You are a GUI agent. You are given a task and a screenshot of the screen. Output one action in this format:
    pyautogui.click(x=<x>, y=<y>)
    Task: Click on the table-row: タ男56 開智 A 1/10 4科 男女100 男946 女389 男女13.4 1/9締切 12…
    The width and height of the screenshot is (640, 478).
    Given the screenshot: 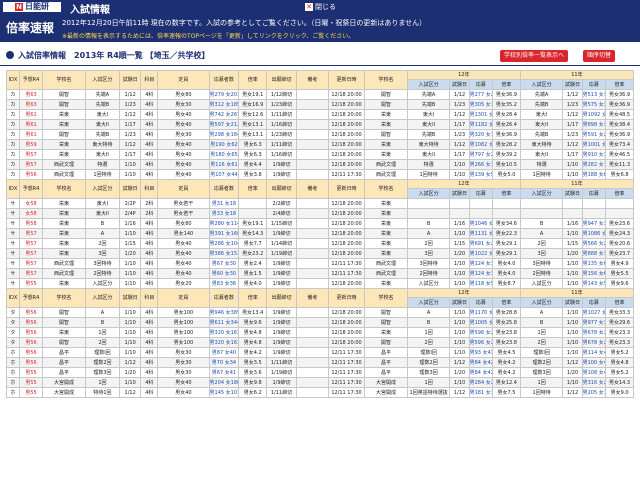 What is the action you would take?
    pyautogui.click(x=320, y=312)
    